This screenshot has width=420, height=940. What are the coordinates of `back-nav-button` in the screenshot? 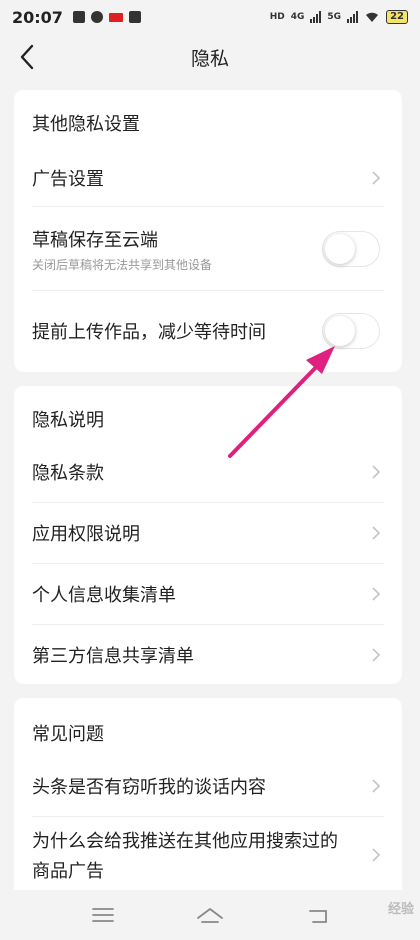 It's located at (319, 915).